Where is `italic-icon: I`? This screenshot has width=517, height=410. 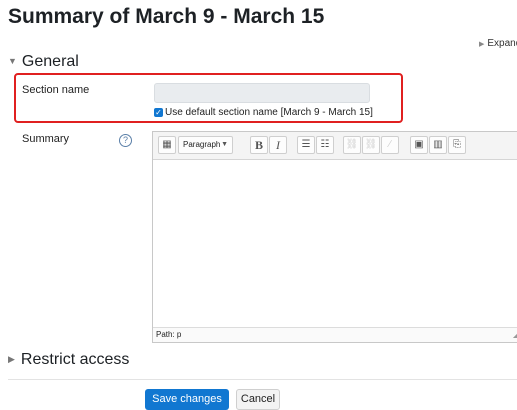 italic-icon: I is located at coordinates (278, 145).